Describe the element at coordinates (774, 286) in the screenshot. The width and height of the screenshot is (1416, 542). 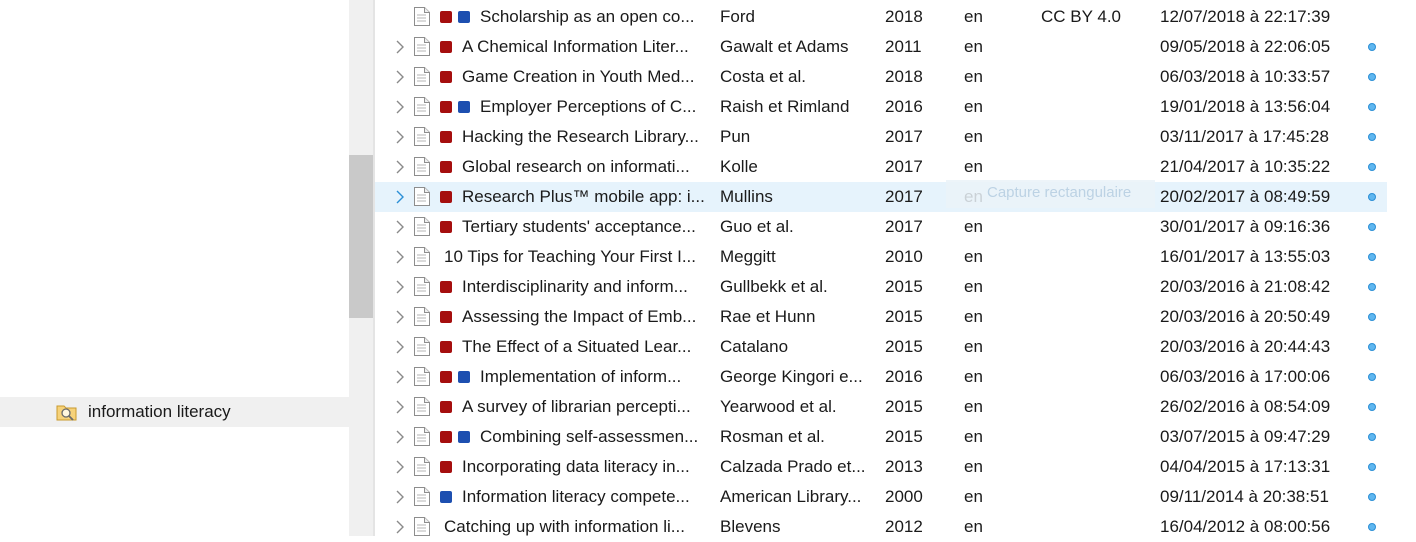
I see `item-creator: Gullbekk et al.` at that location.